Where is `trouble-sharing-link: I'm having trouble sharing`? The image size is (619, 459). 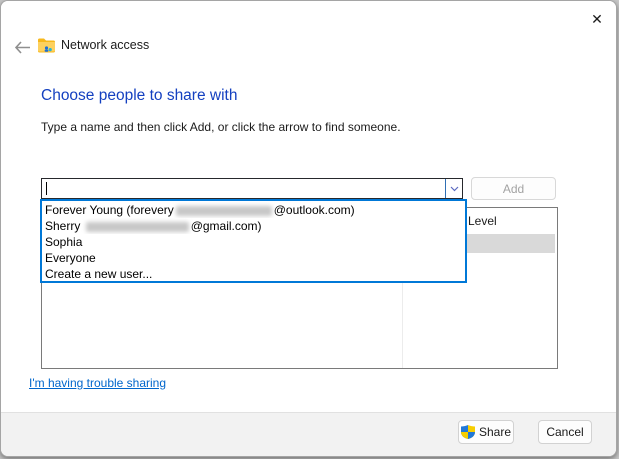
trouble-sharing-link: I'm having trouble sharing is located at coordinates (97, 383).